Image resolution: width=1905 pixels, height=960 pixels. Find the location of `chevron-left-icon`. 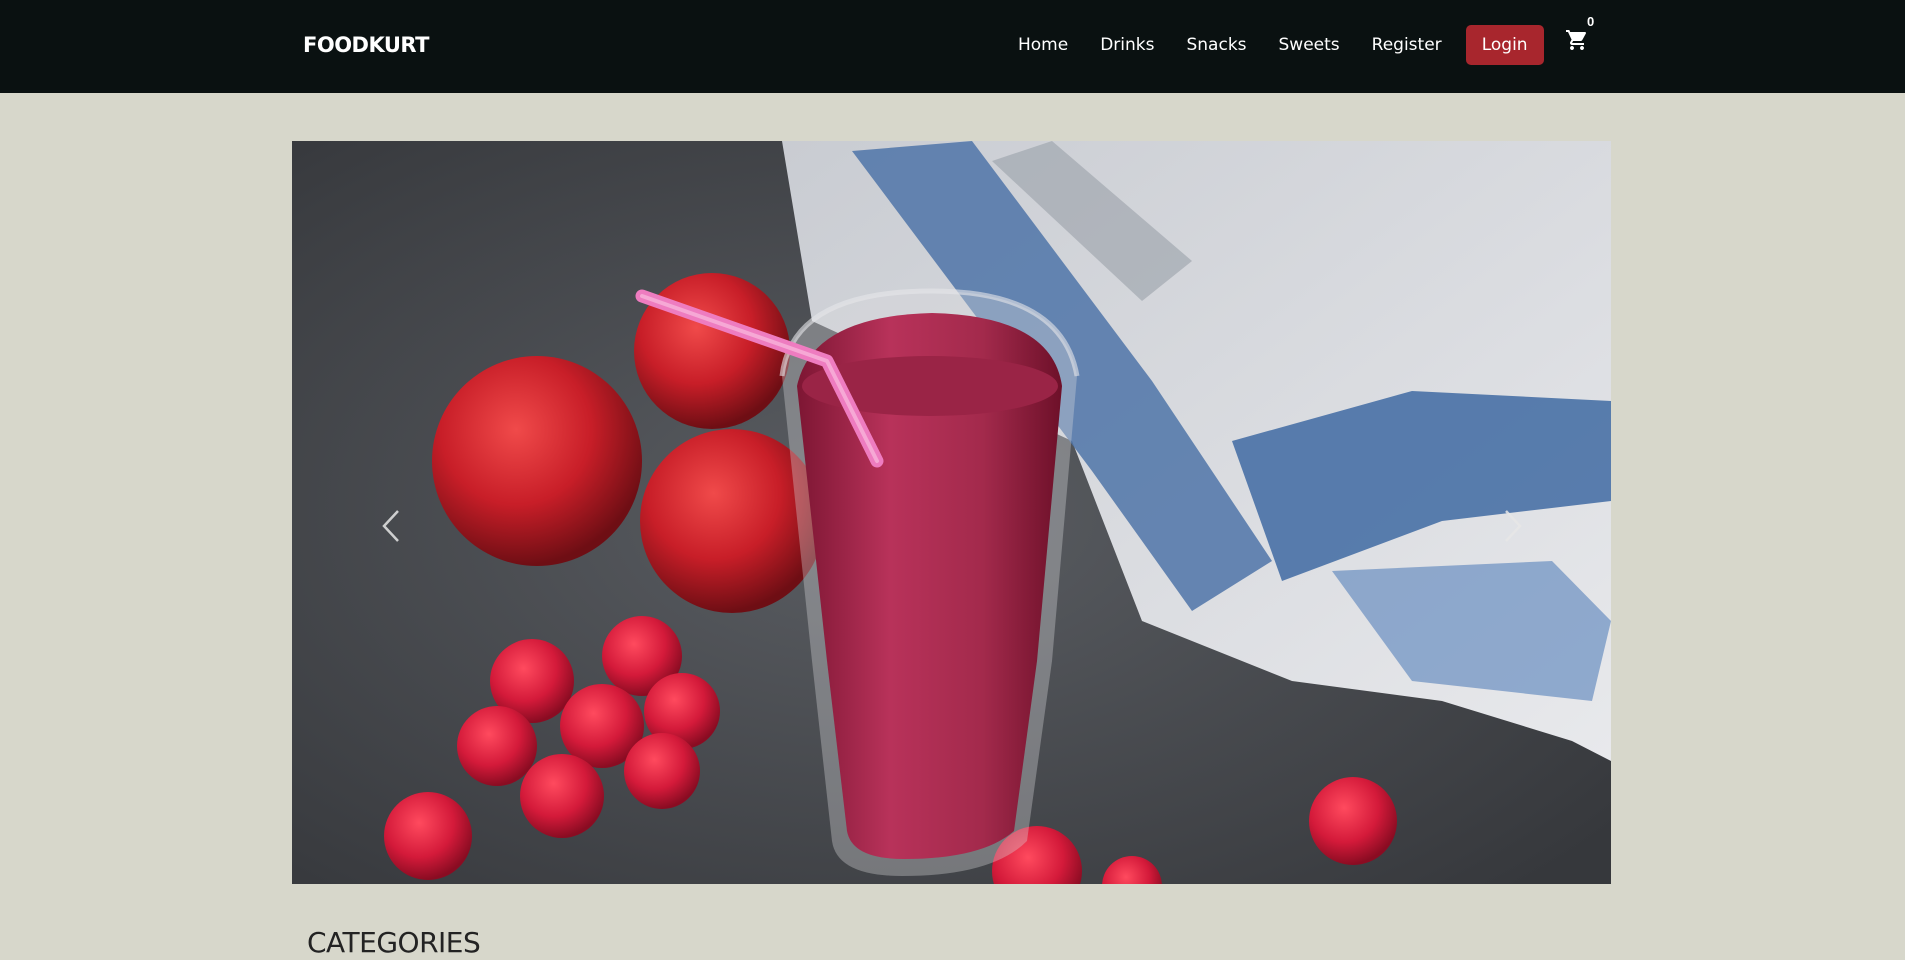

chevron-left-icon is located at coordinates (390, 526).